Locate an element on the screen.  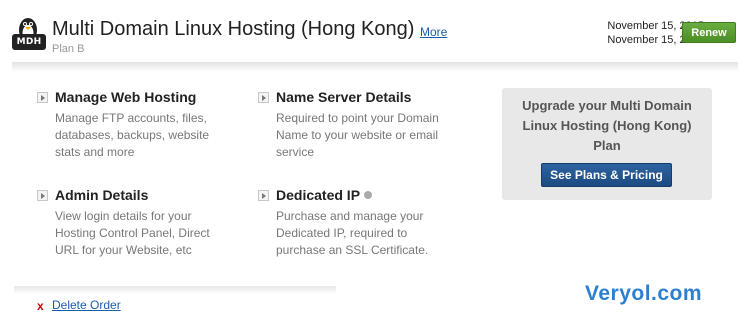
feature-title: Manage Web Hosting is located at coordinates (125, 97).